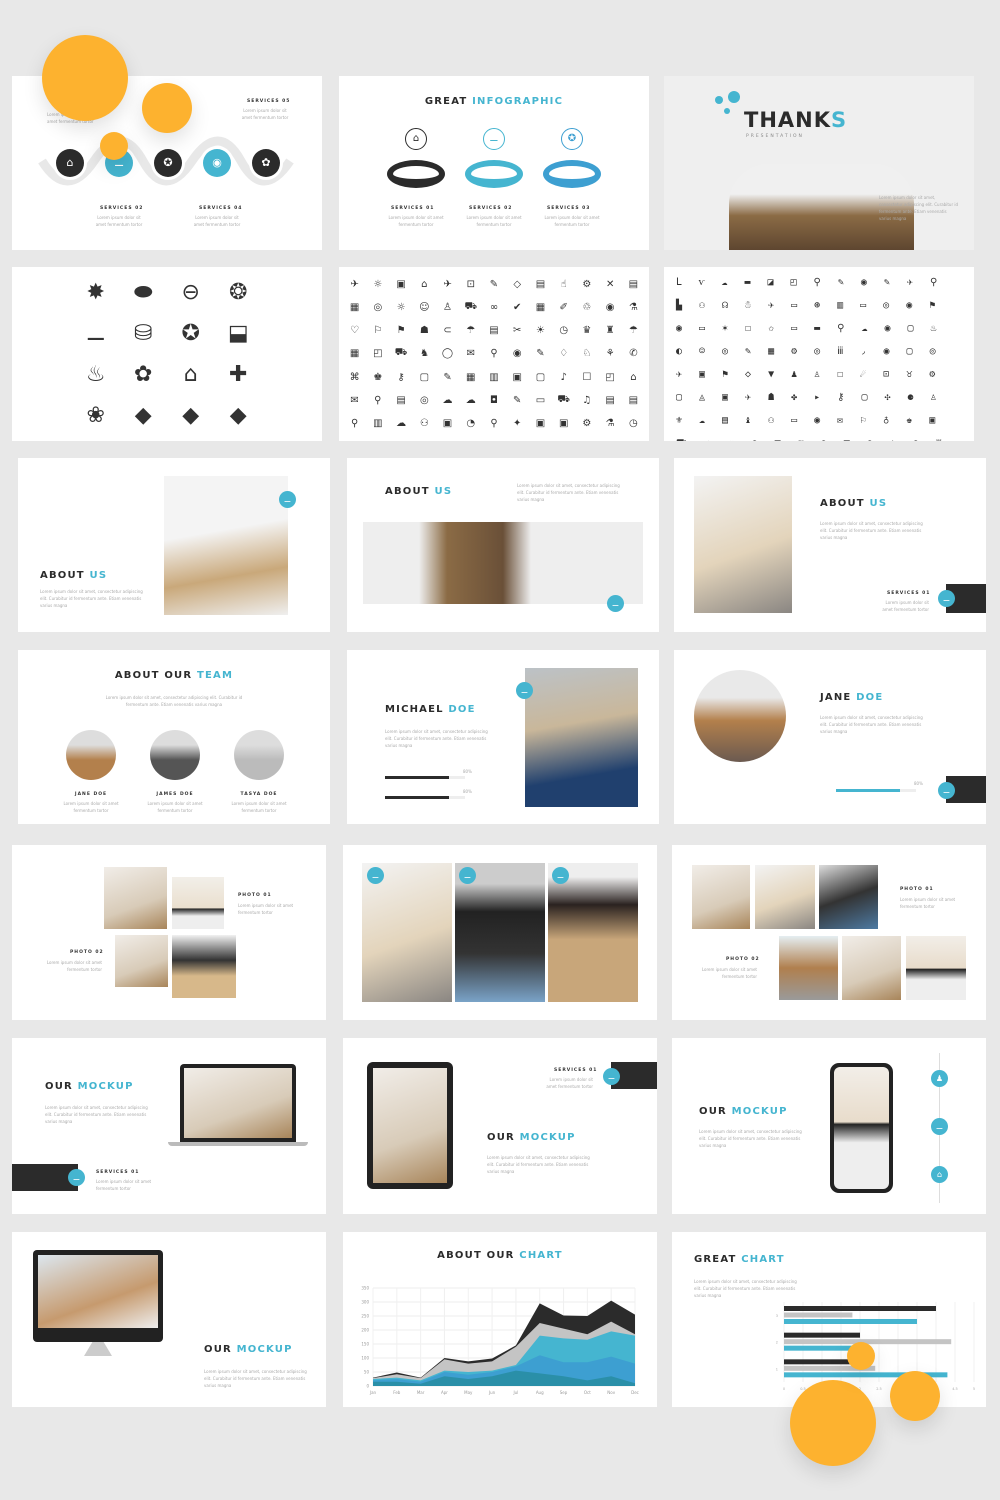  What do you see at coordinates (167, 354) in the screenshot?
I see `slide-pet-icons: ✸ ⬬ ⊖ ❂ ⚊ ⛁ ✪ ⬓ ♨ ✿ ⌂ ✚ ❀ ◆ ◆ ◆` at bounding box center [167, 354].